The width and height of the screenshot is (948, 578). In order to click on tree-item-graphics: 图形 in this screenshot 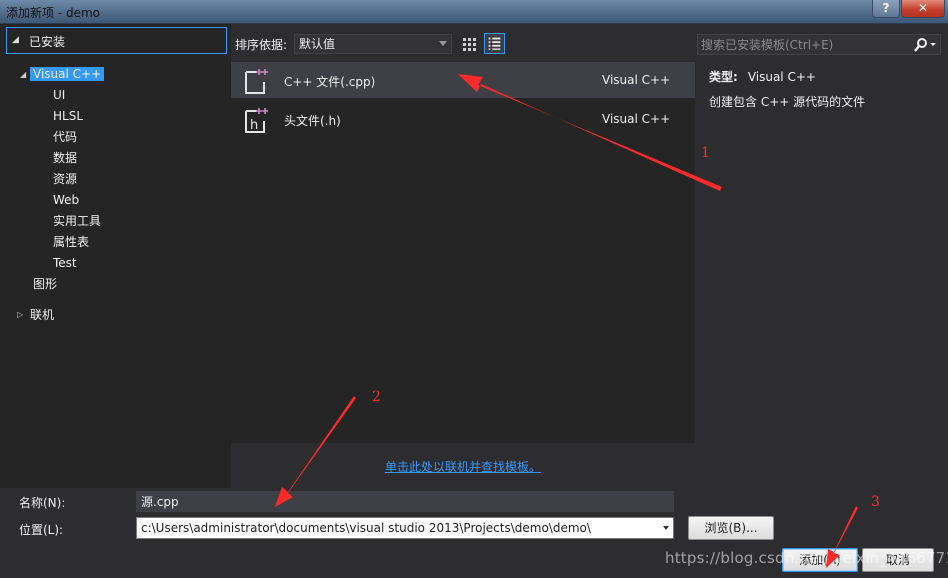, I will do `click(45, 284)`.